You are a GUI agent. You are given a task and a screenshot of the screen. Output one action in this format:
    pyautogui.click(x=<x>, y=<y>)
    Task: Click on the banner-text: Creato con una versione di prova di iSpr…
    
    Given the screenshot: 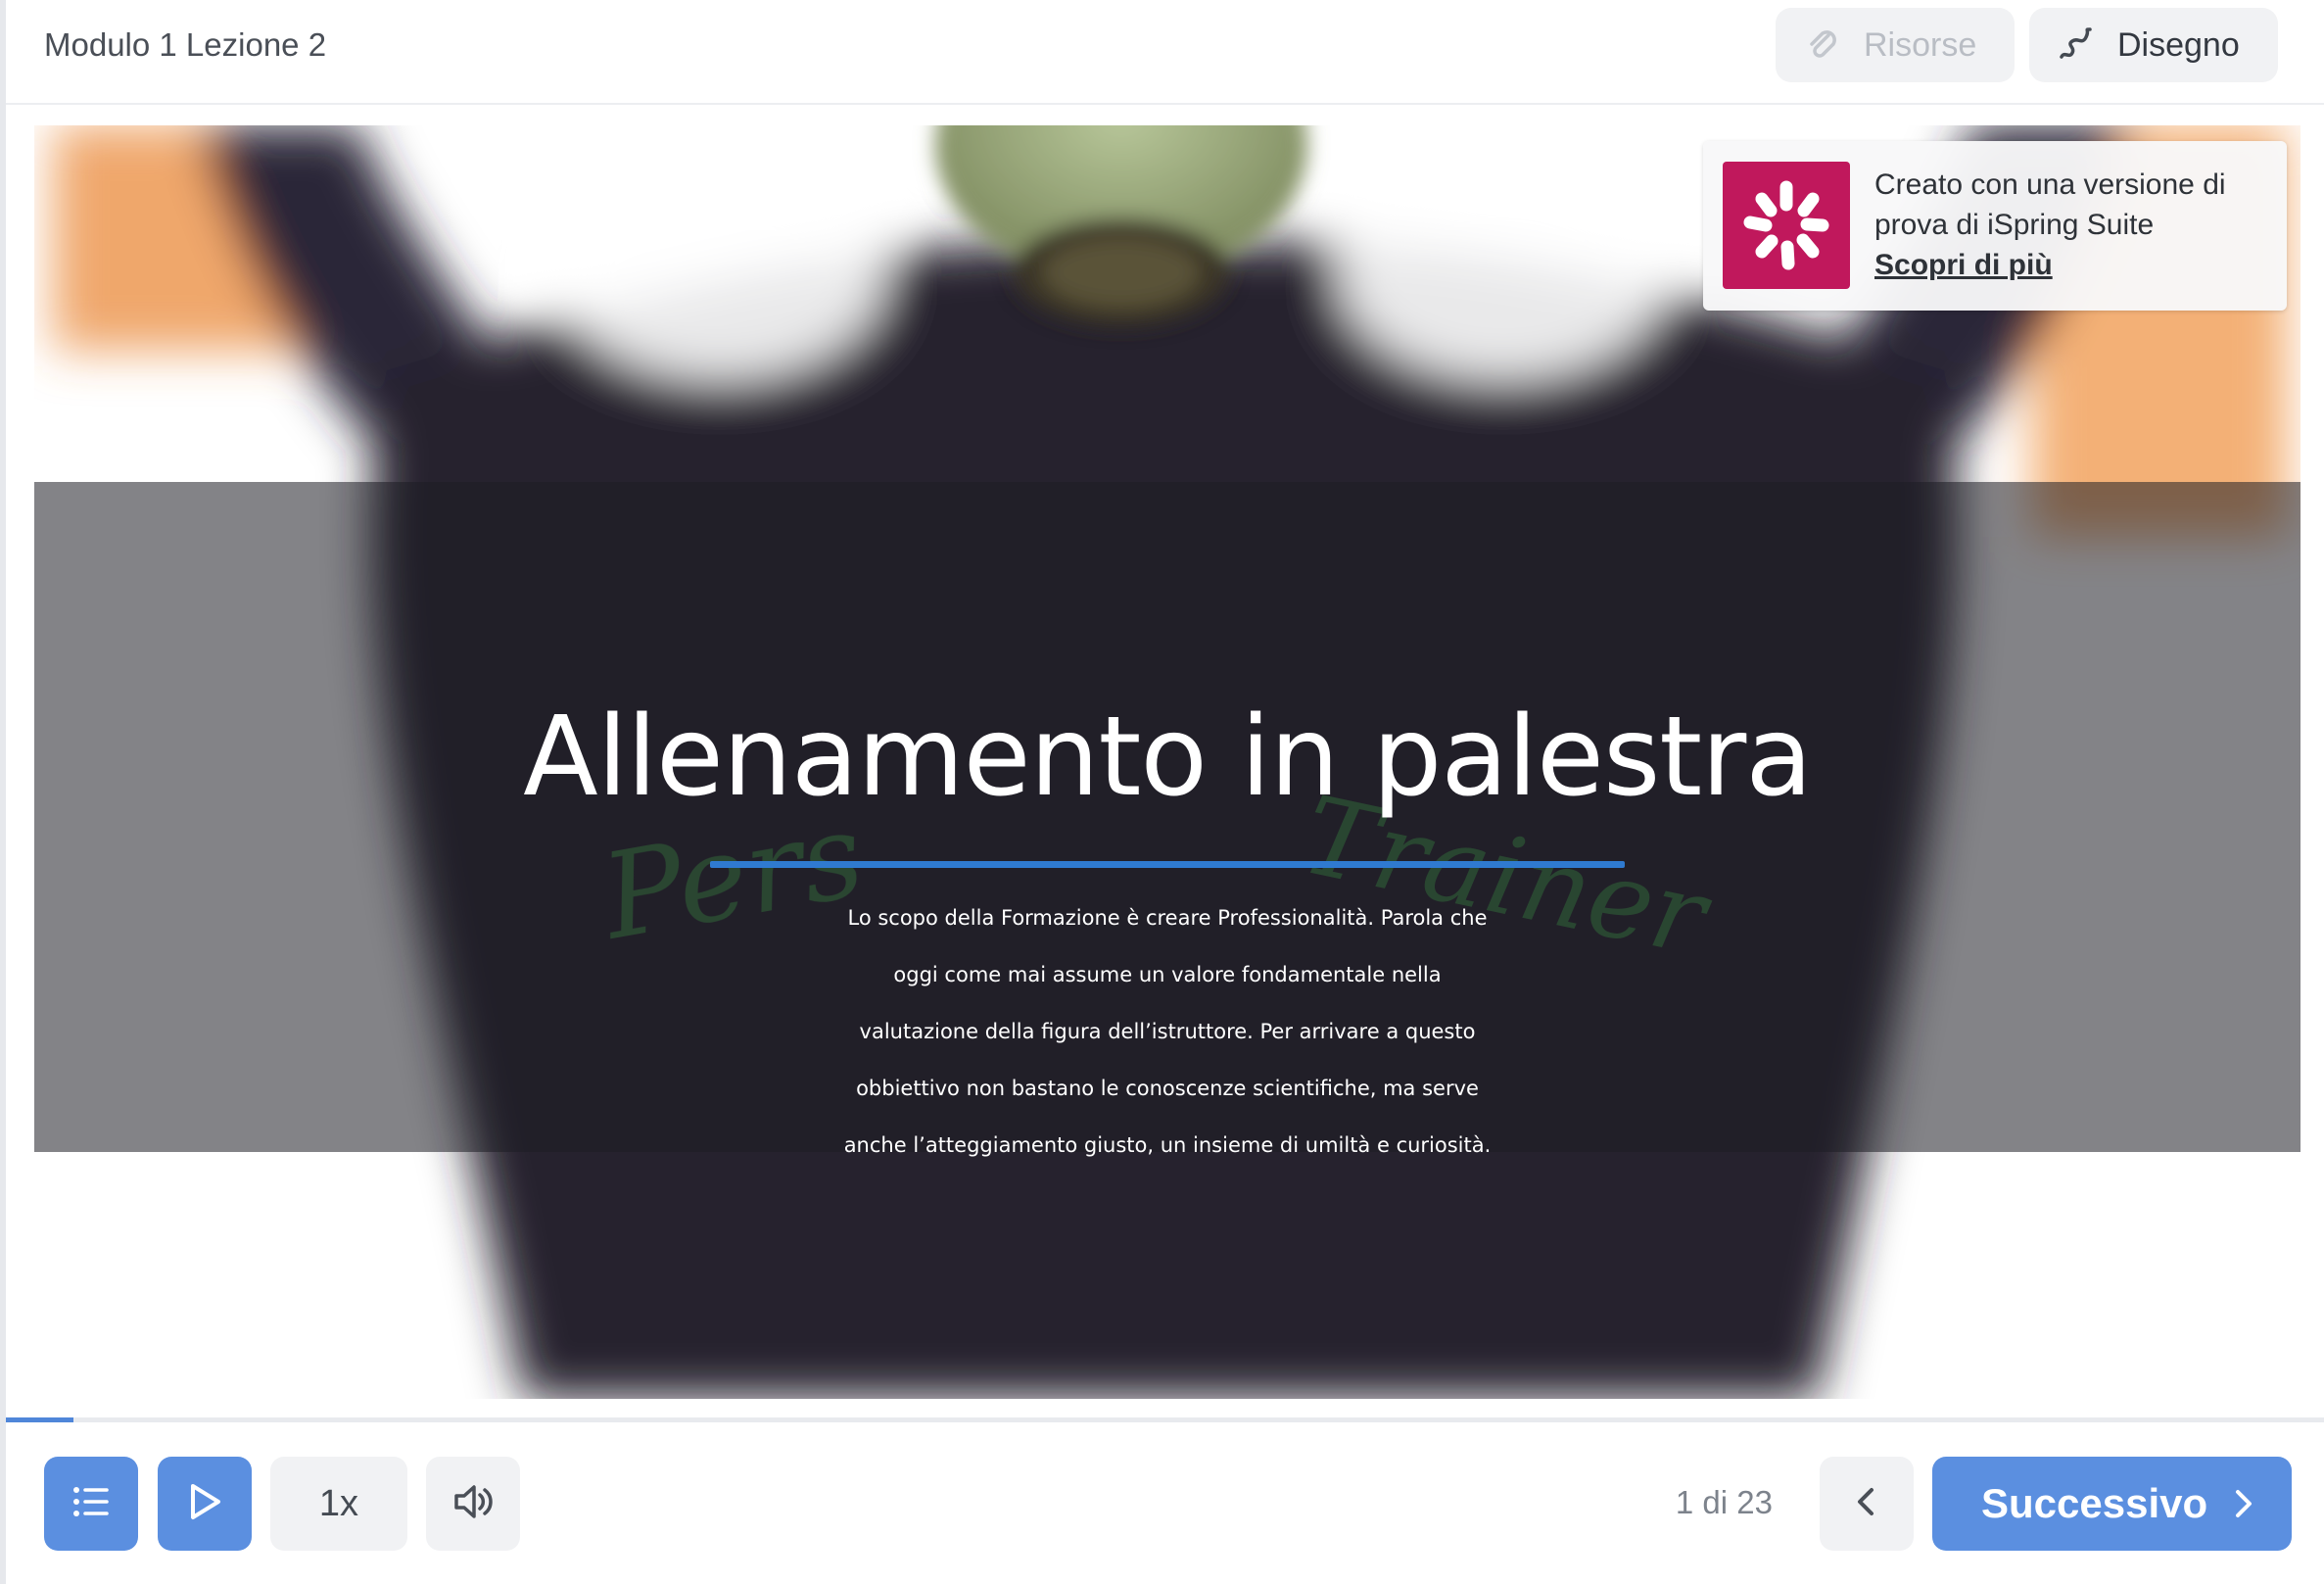 What is the action you would take?
    pyautogui.click(x=2050, y=204)
    